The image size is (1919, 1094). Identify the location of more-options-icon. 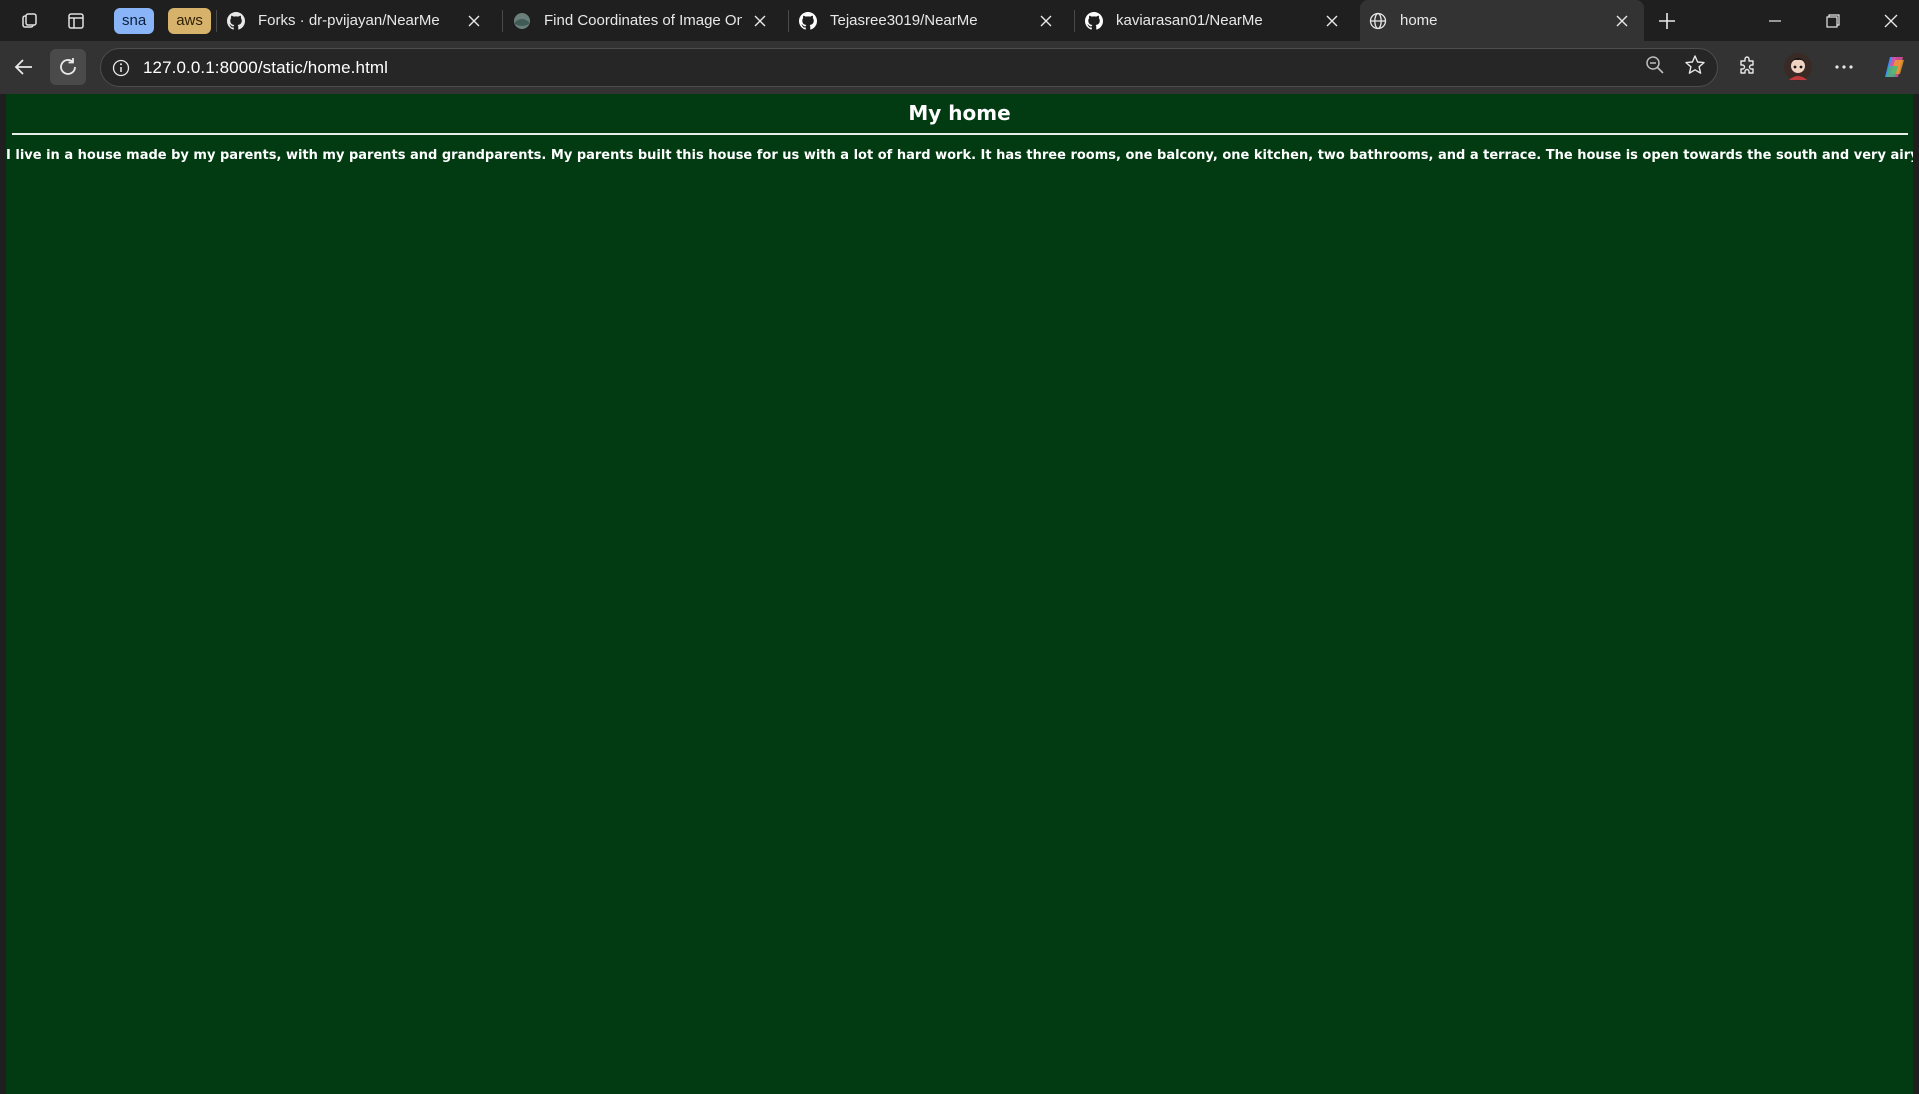
(1844, 67).